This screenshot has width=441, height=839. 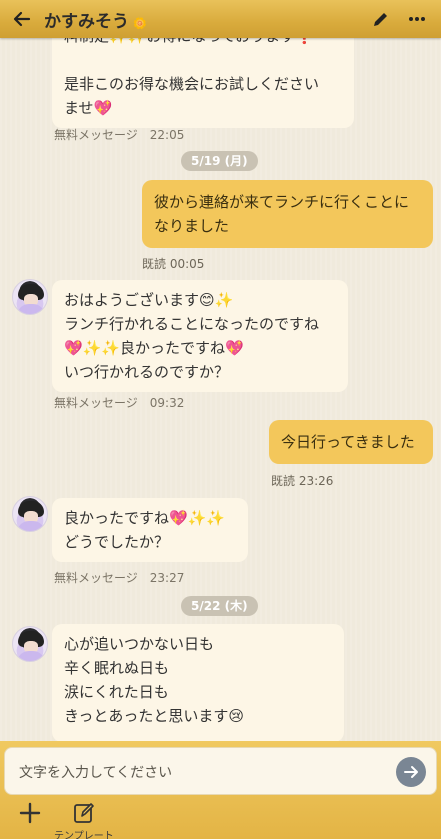 I want to click on template-button: テンプレート, so click(x=84, y=820).